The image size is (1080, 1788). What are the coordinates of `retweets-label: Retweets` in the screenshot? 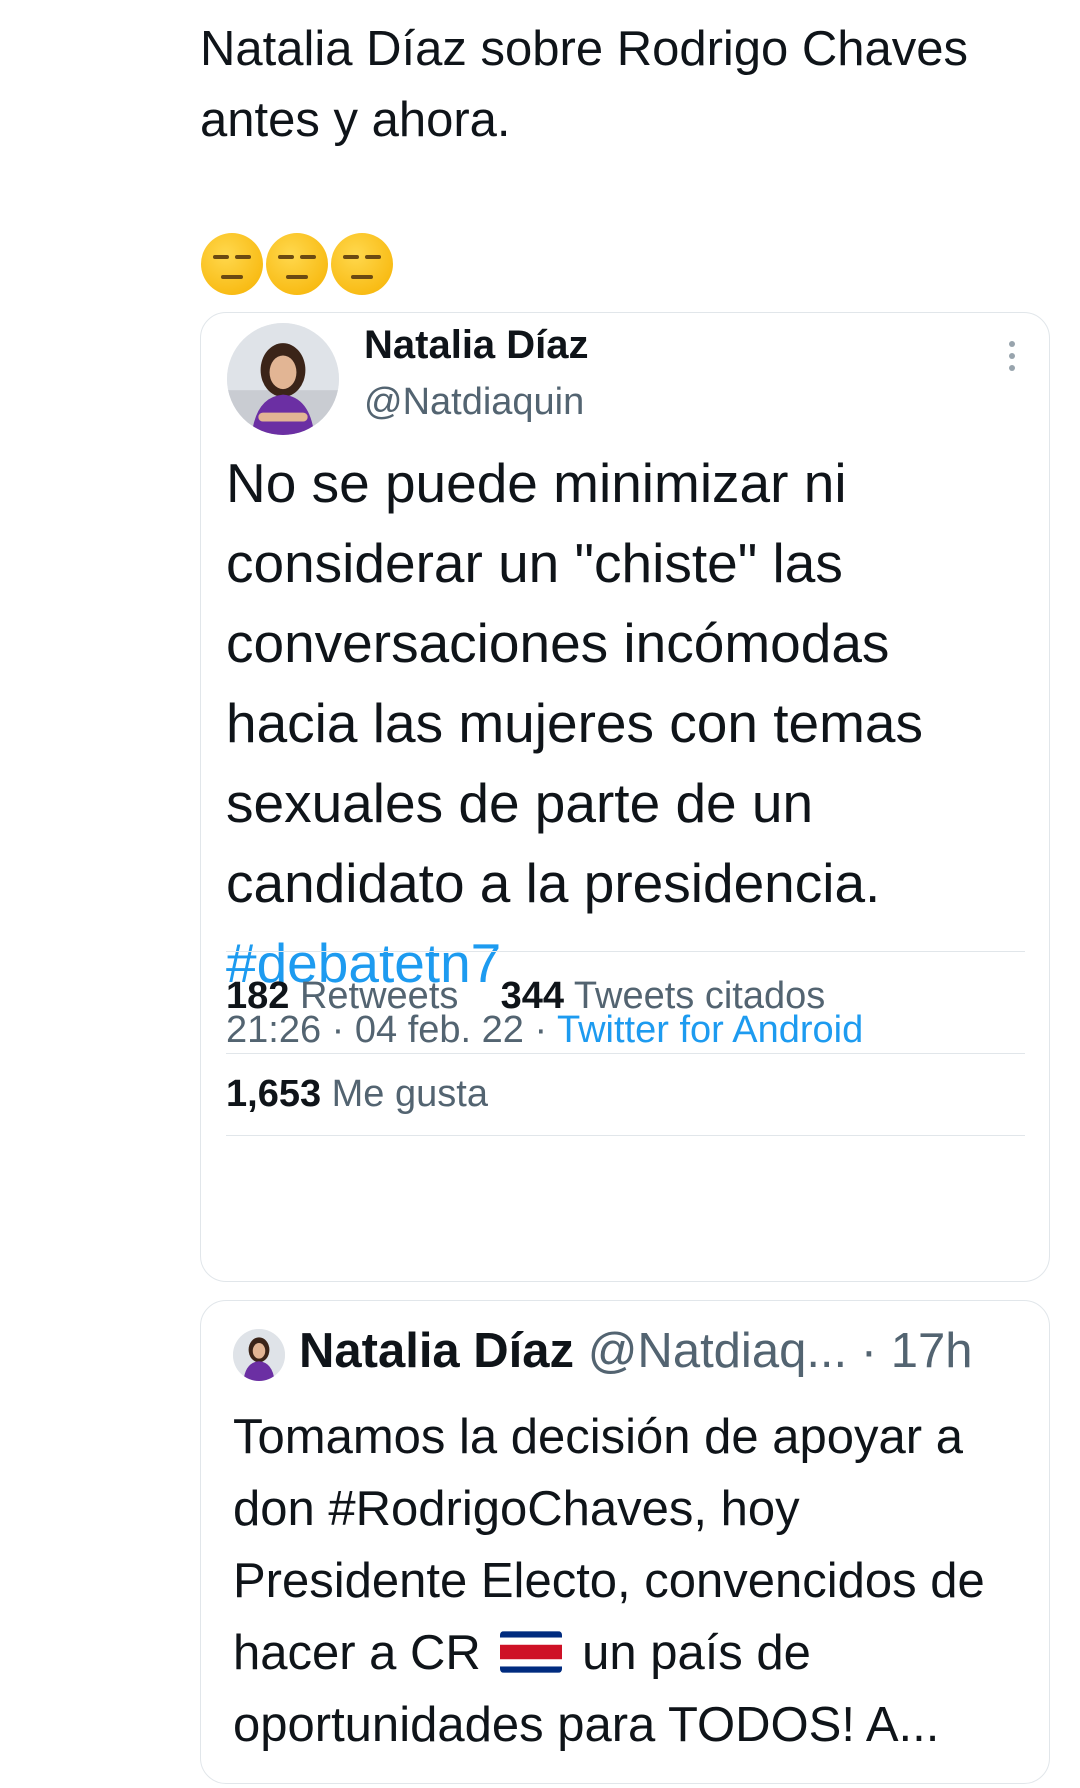 It's located at (379, 996).